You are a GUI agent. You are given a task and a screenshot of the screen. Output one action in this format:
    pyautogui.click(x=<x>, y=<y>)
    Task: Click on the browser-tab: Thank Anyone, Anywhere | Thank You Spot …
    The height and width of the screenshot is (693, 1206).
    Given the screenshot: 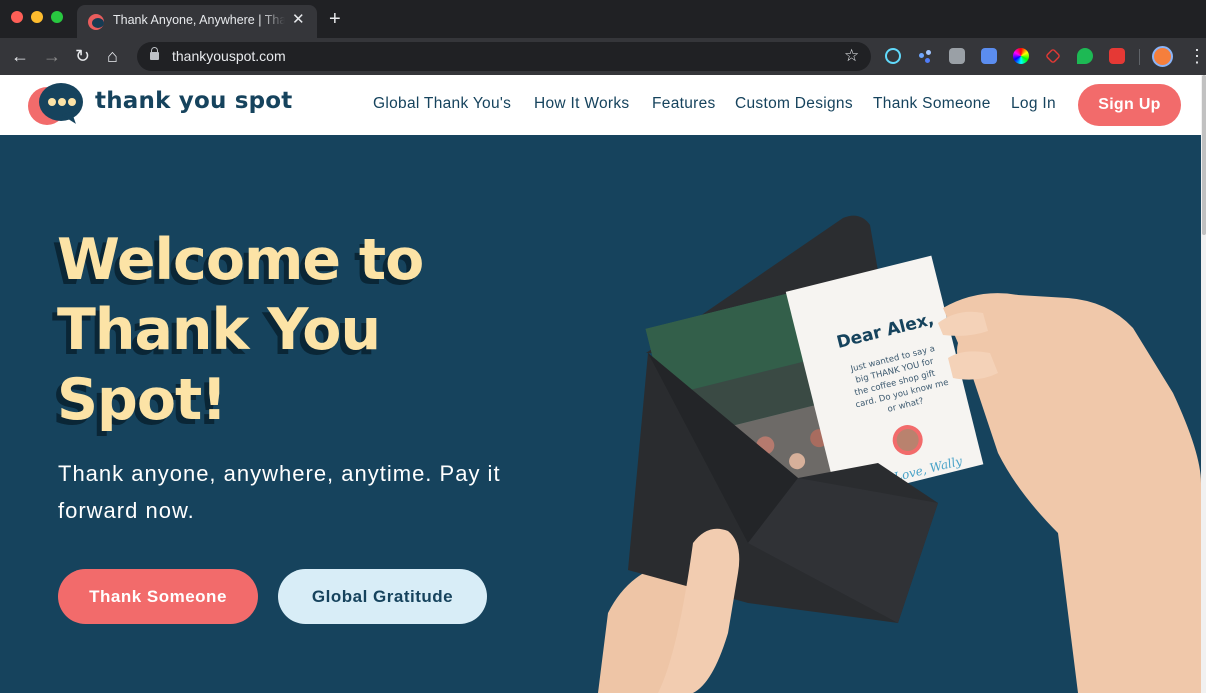 What is the action you would take?
    pyautogui.click(x=197, y=21)
    